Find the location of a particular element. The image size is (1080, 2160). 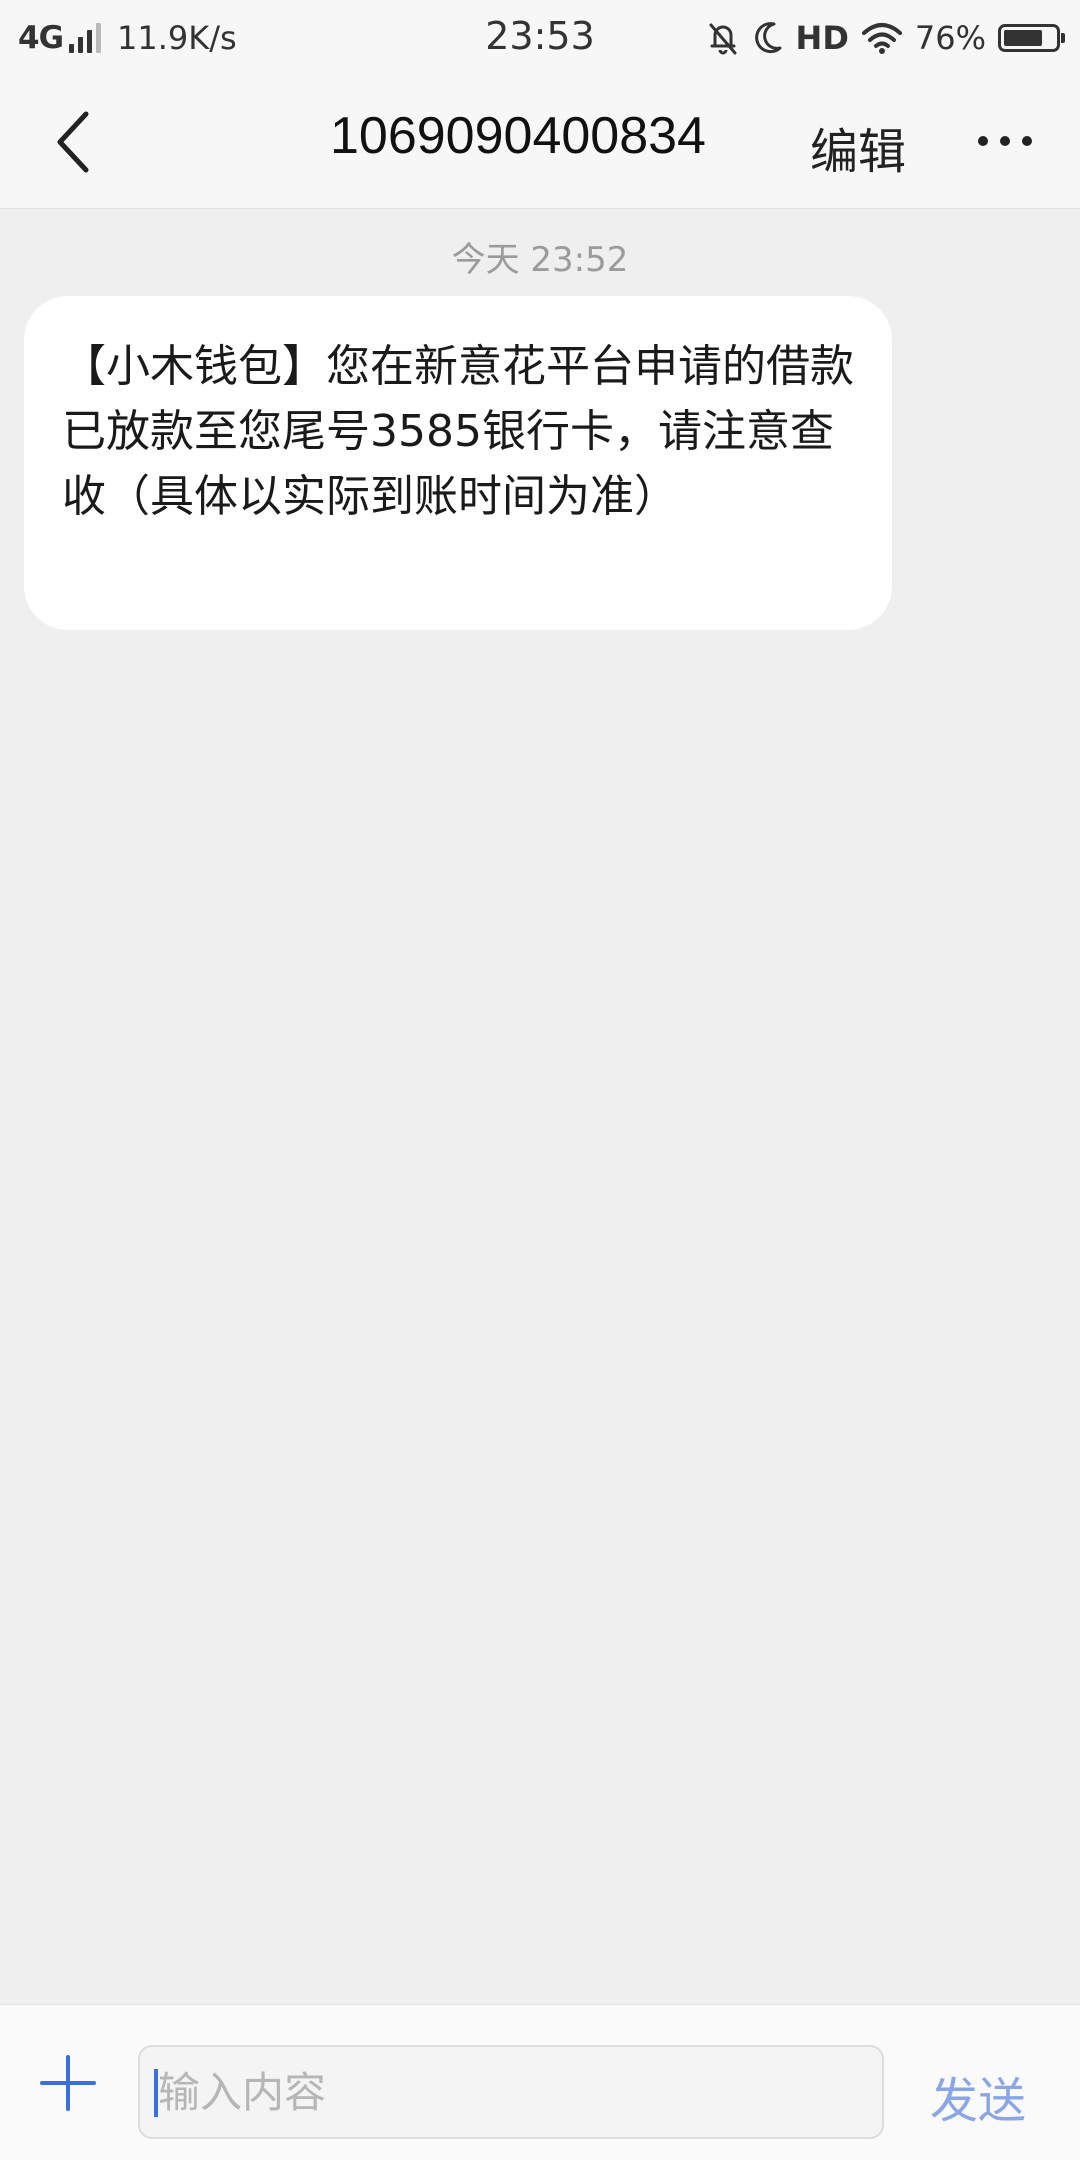

mute-bell-icon is located at coordinates (723, 39).